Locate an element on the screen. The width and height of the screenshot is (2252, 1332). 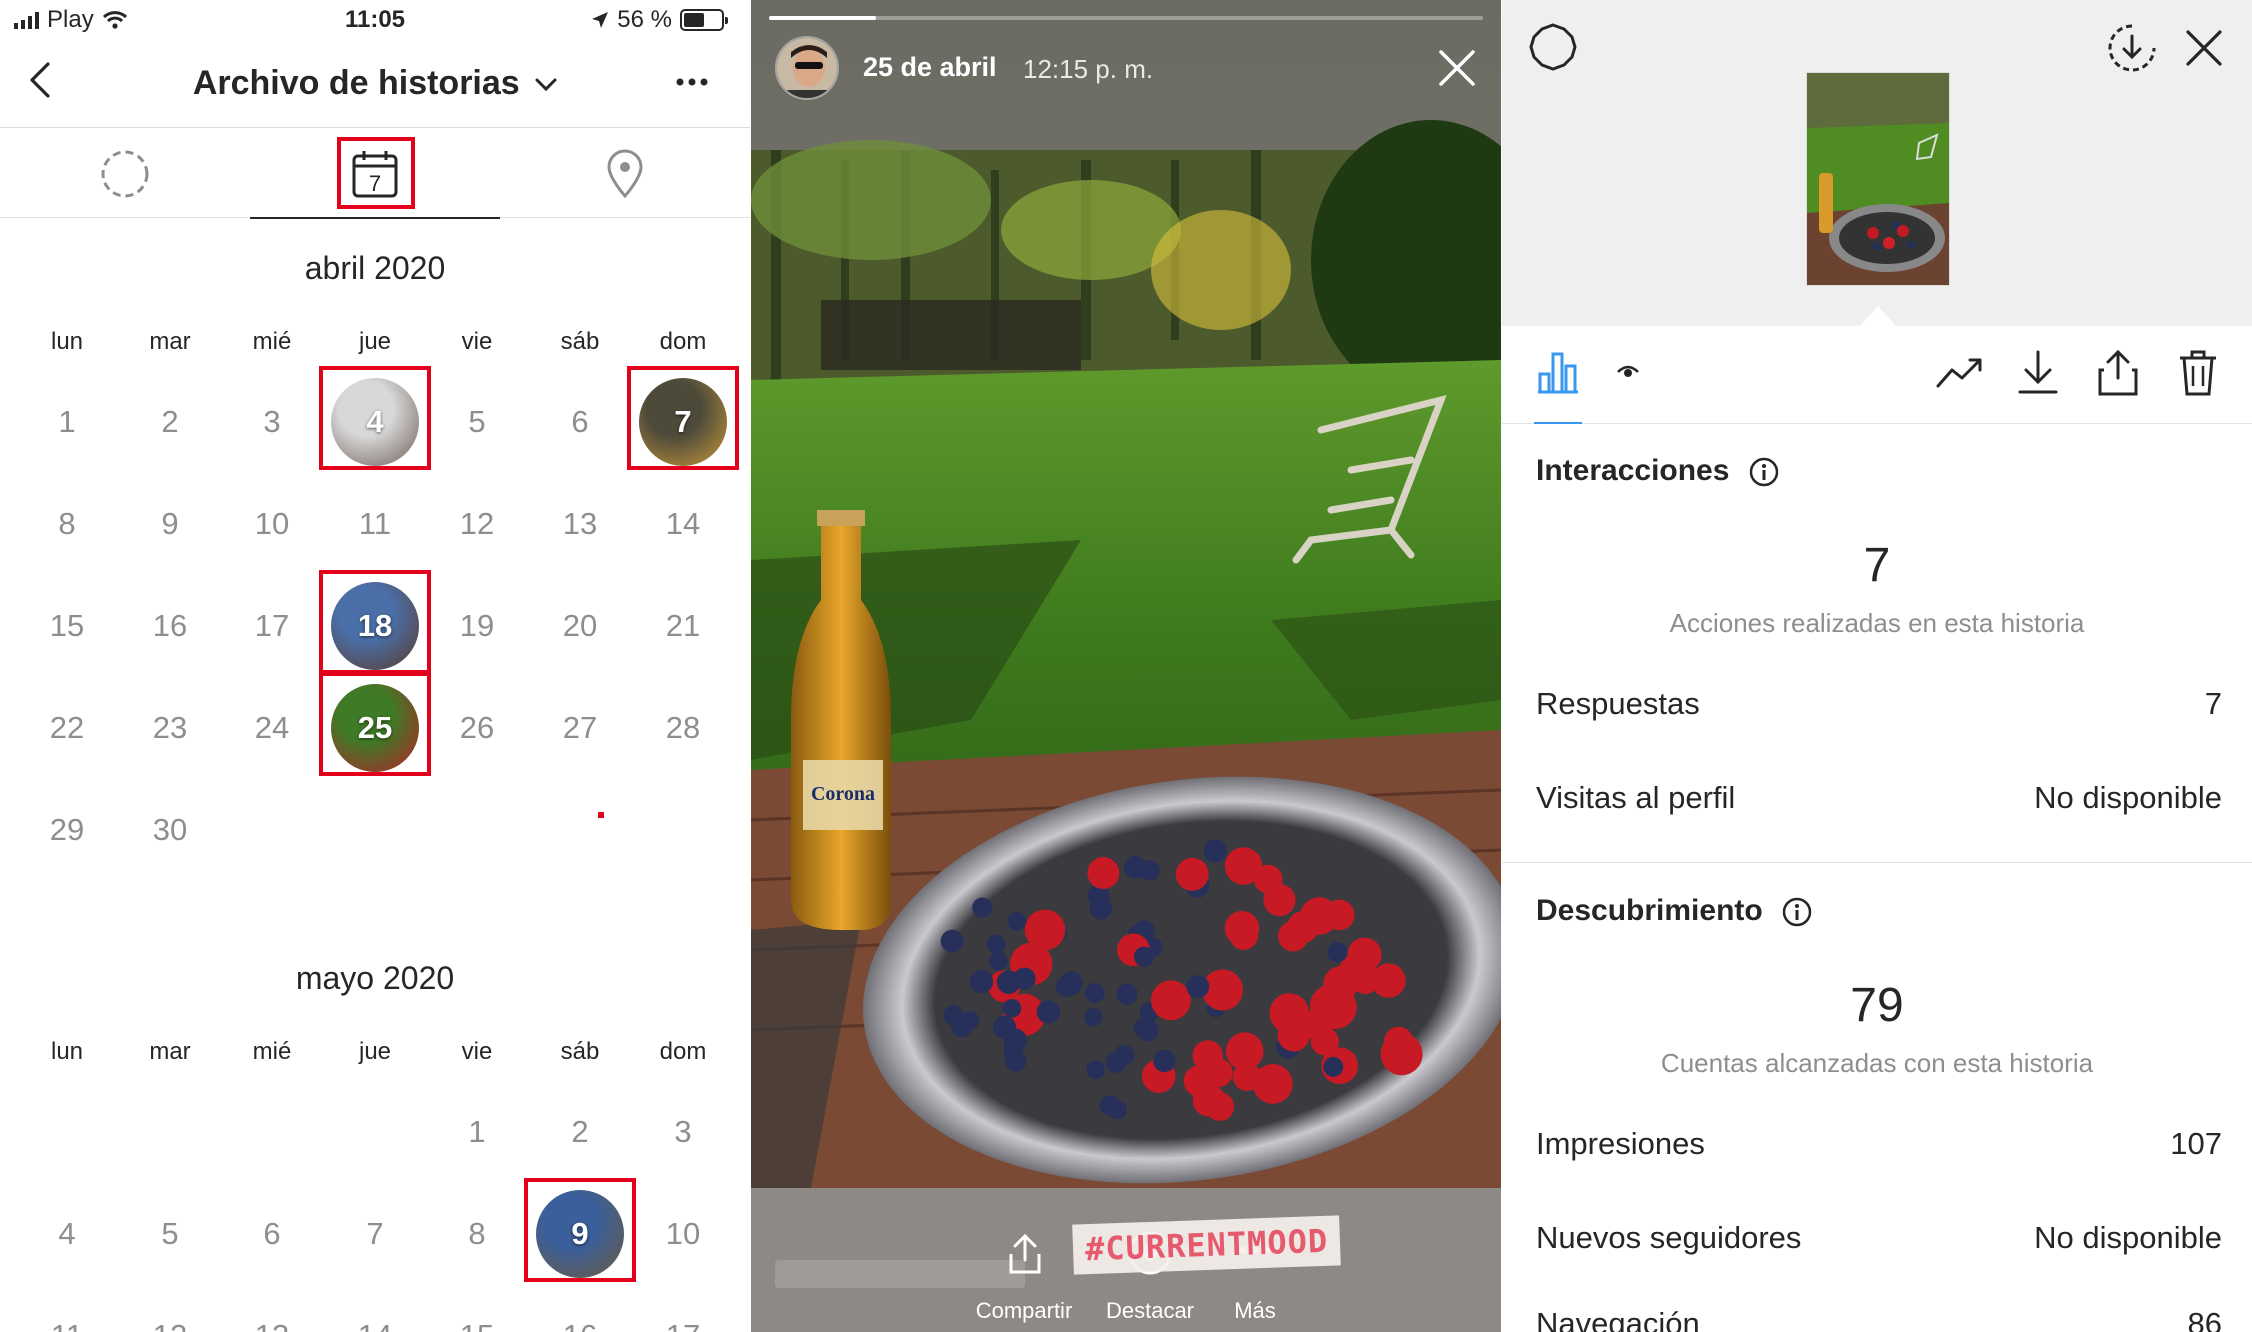
download-icon is located at coordinates (2038, 373).